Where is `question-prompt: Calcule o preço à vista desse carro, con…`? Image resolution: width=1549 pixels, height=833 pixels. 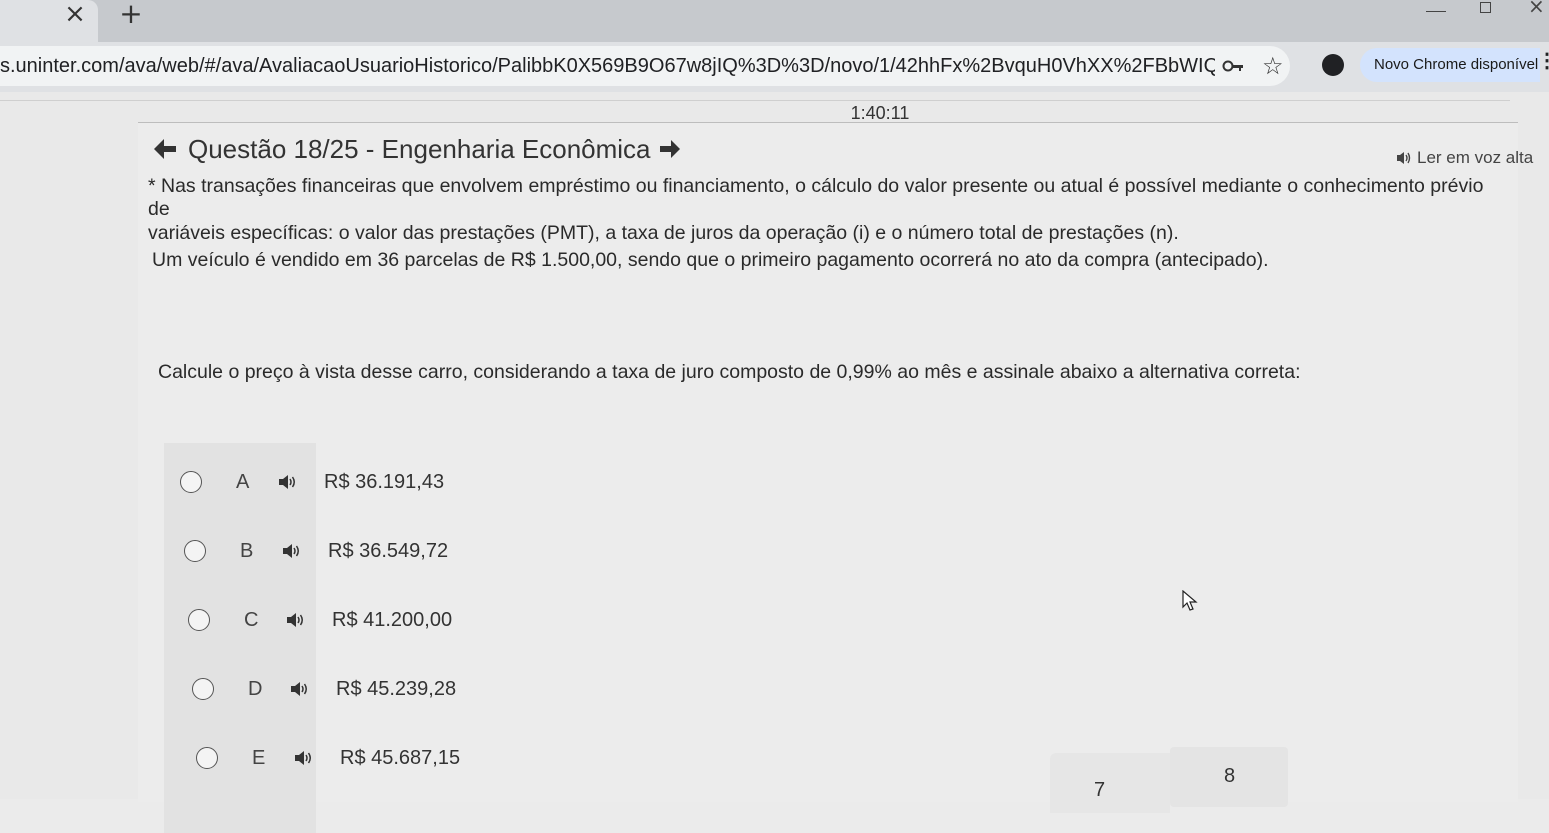 question-prompt: Calcule o preço à vista desse carro, con… is located at coordinates (729, 372).